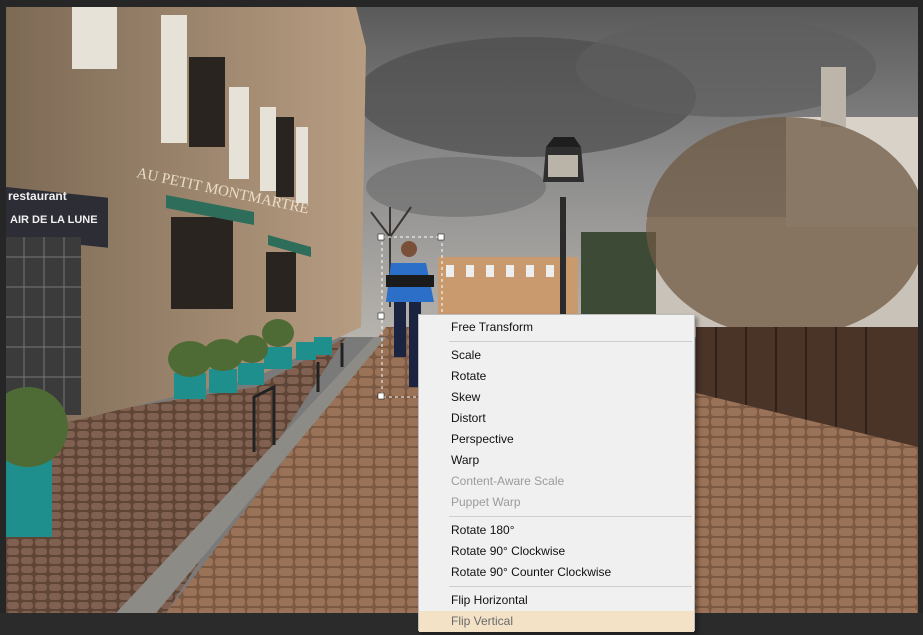  Describe the element at coordinates (508, 481) in the screenshot. I see `menu-item-content-aware-scale: Content-Aware Scale` at that location.